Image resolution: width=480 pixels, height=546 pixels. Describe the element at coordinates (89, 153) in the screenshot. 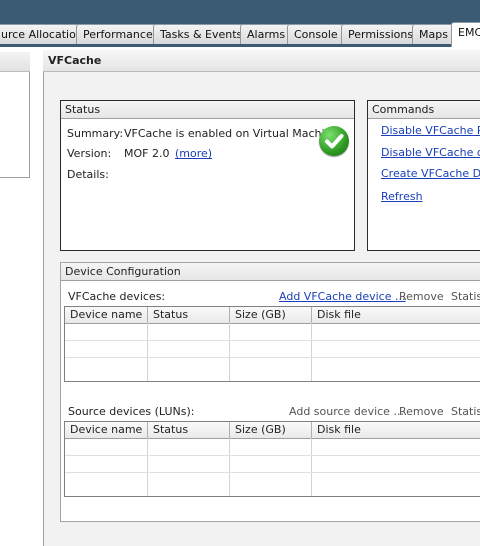

I see `version-label: Version:` at that location.